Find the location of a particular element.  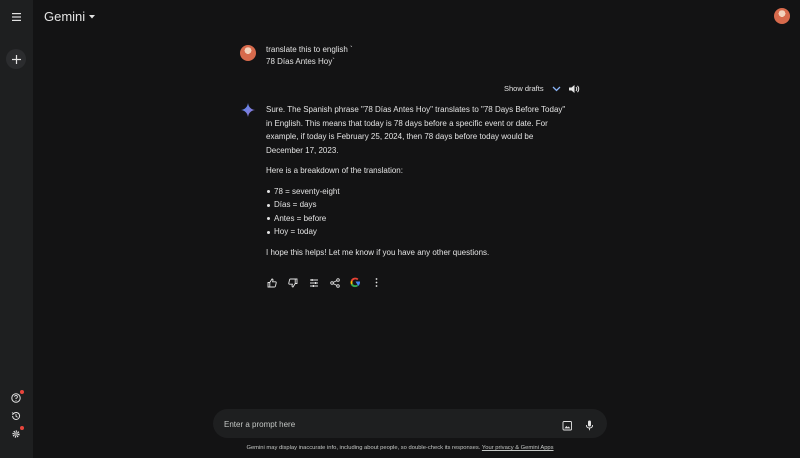

speaker-icon is located at coordinates (574, 89).